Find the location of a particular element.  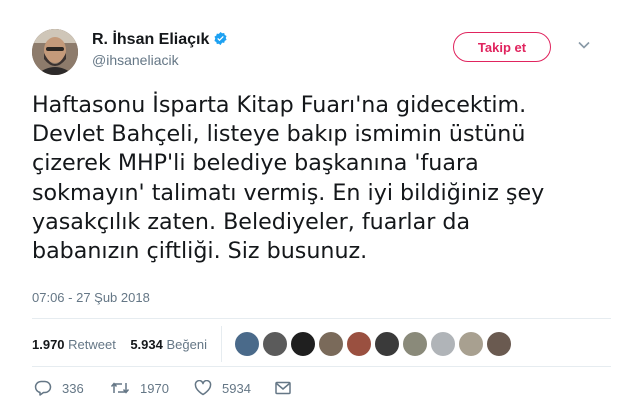

message-action is located at coordinates (288, 388).